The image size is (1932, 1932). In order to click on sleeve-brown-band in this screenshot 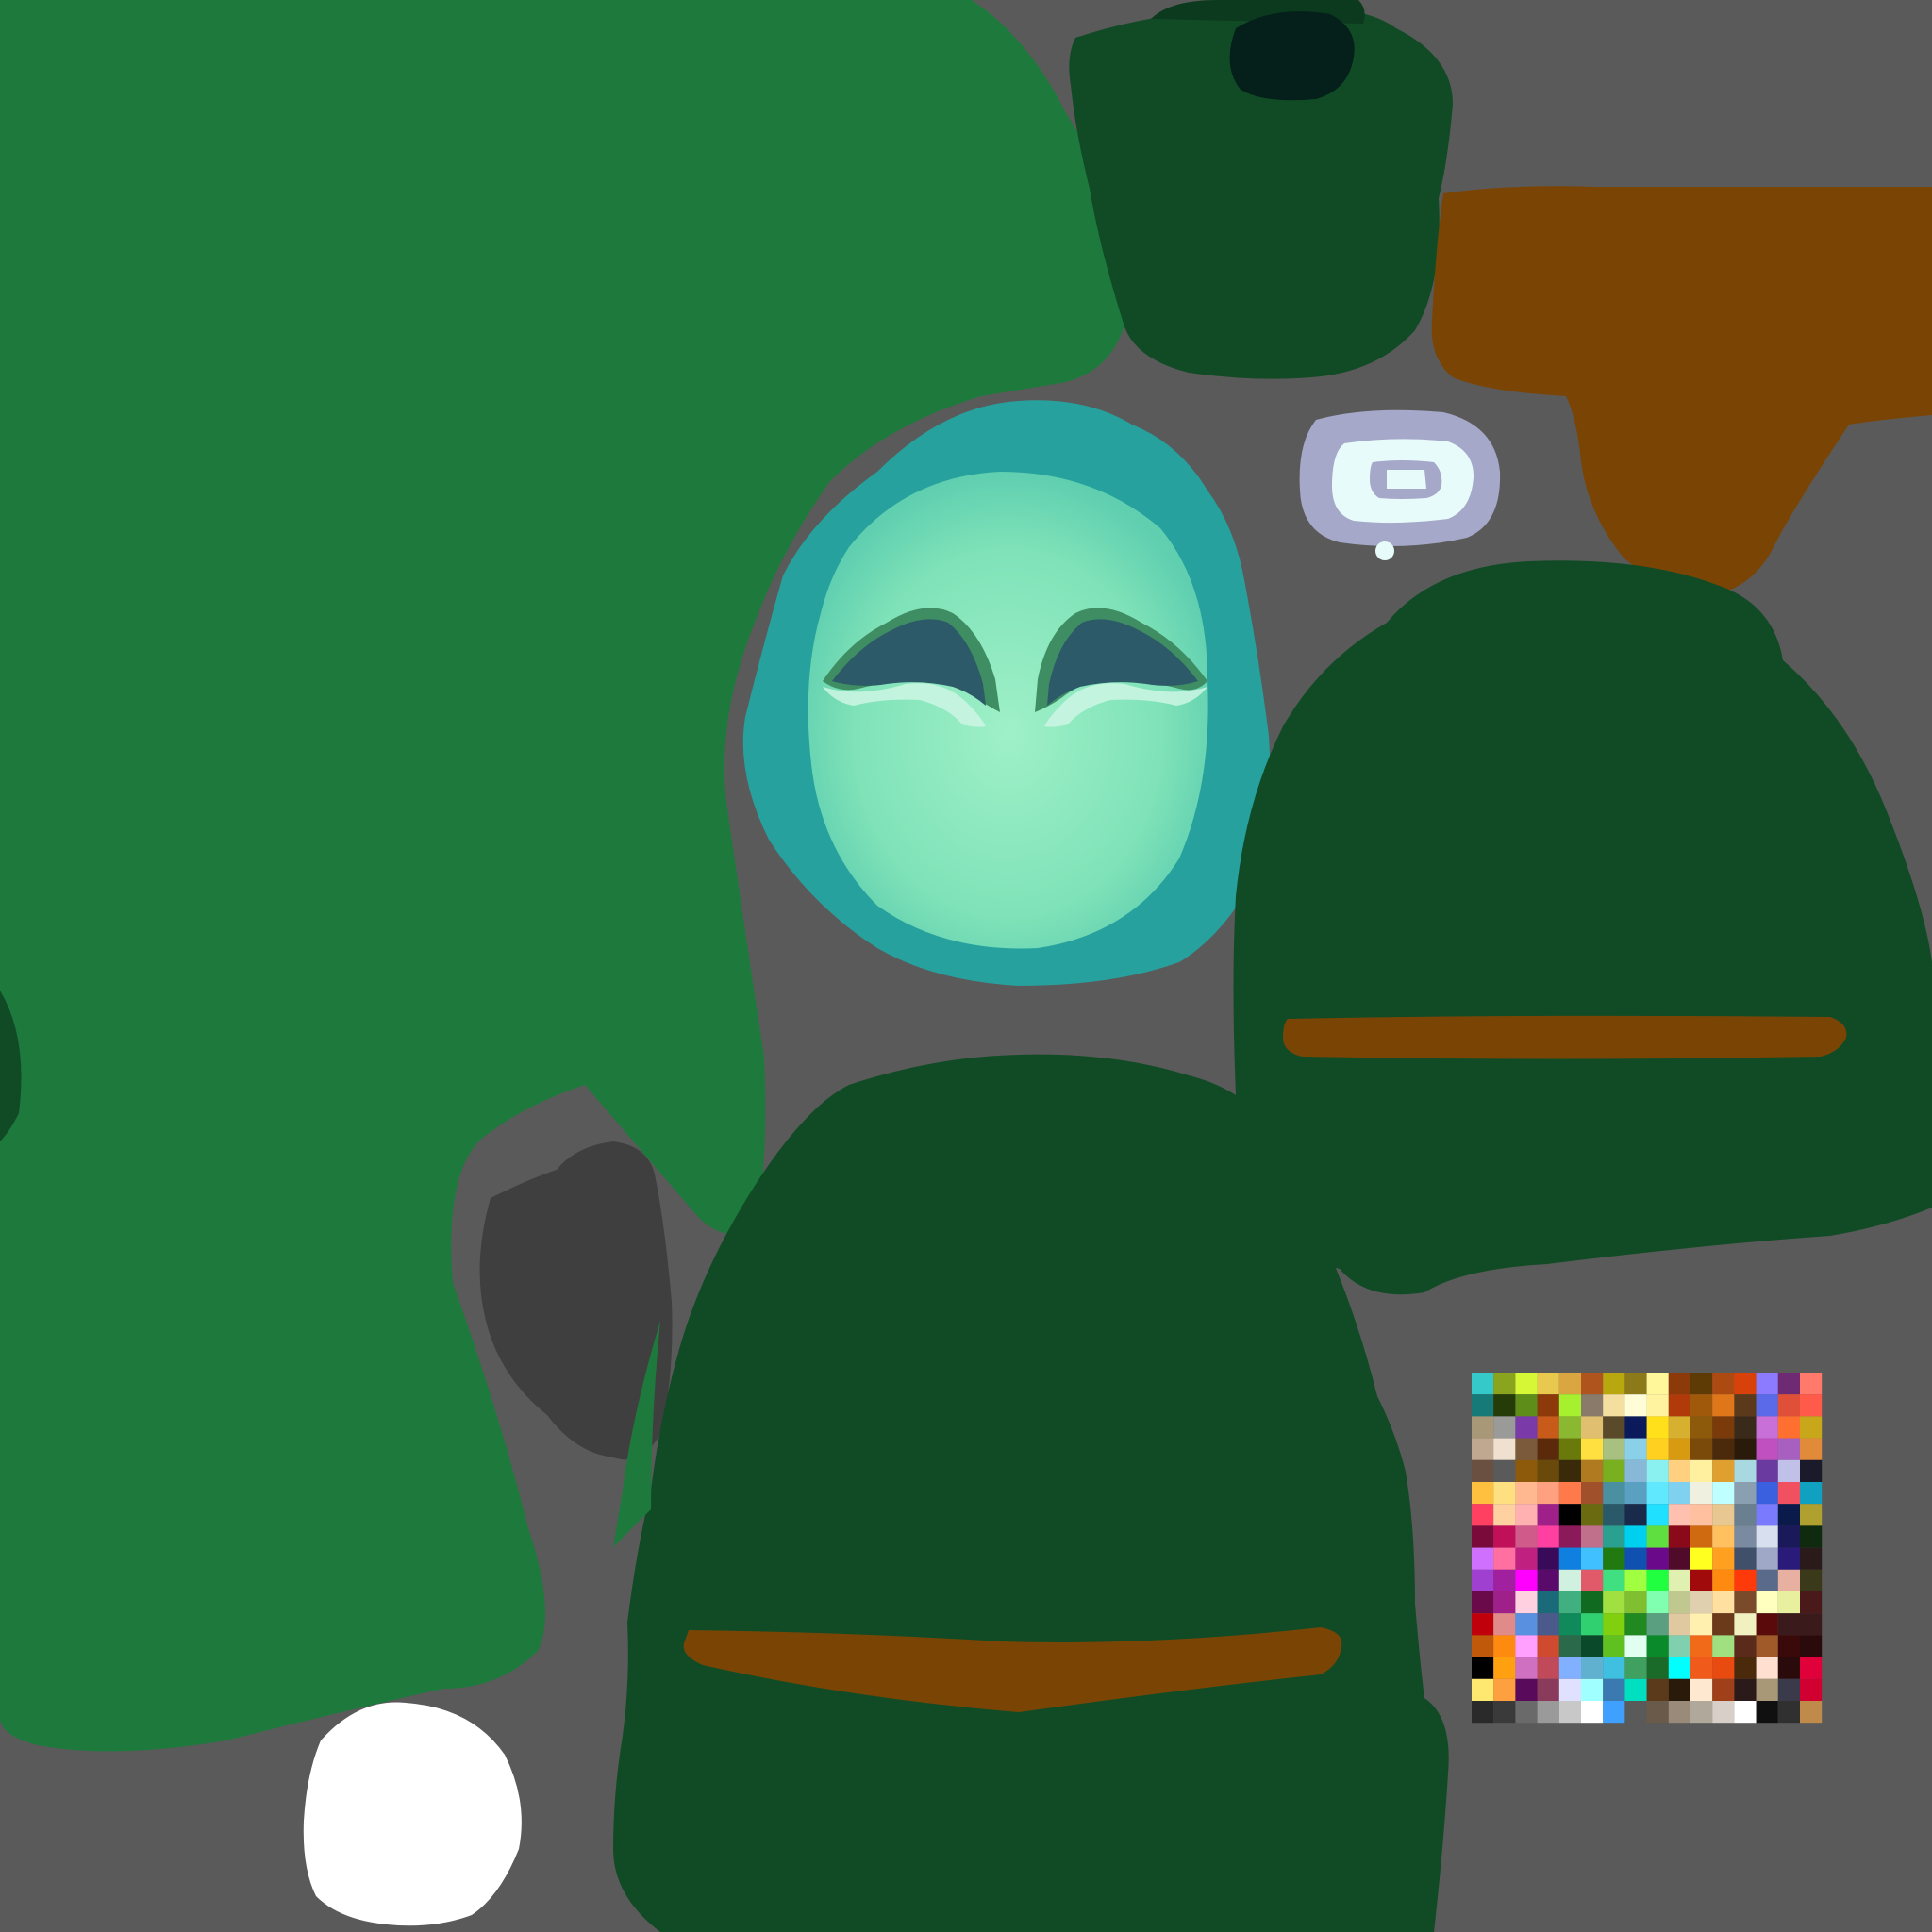, I will do `click(1565, 1037)`.